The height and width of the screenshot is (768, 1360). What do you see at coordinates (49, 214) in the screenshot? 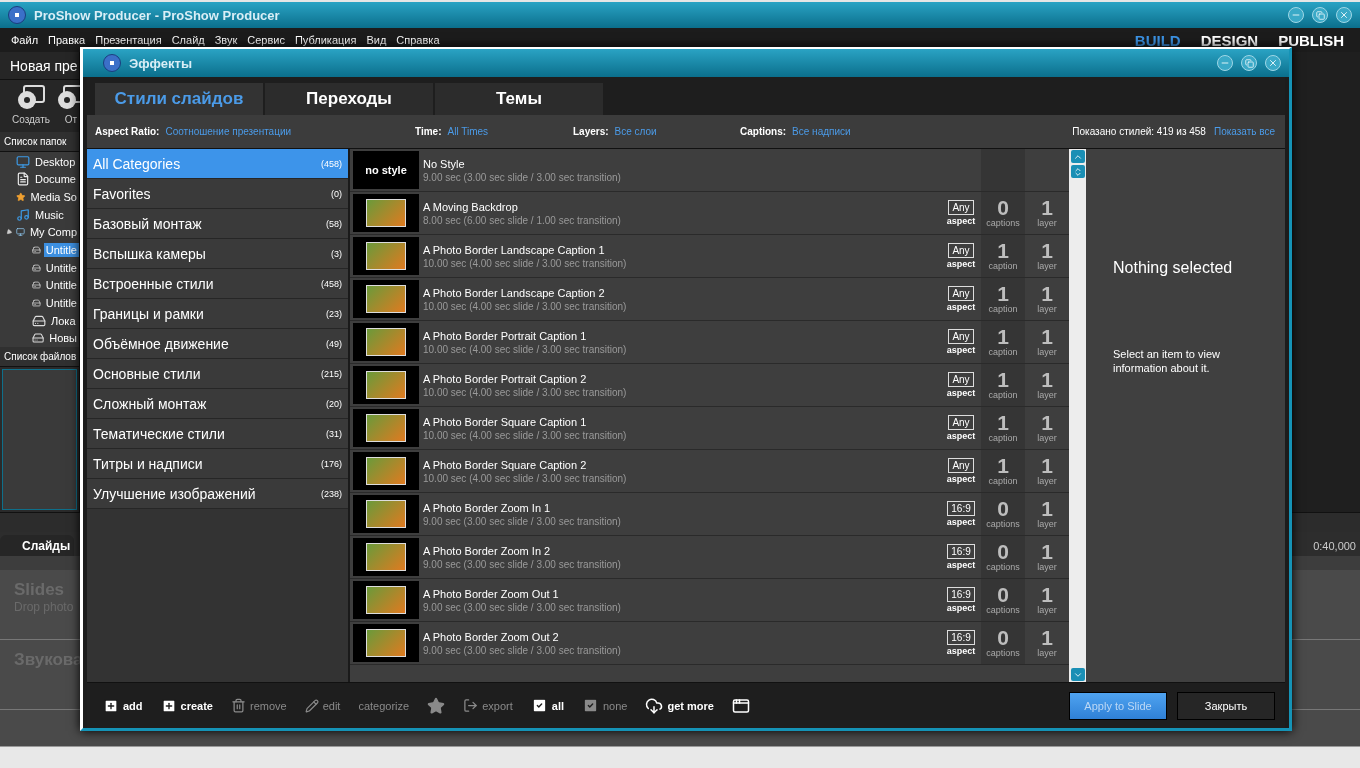
I see `folder-tree-item: Music` at bounding box center [49, 214].